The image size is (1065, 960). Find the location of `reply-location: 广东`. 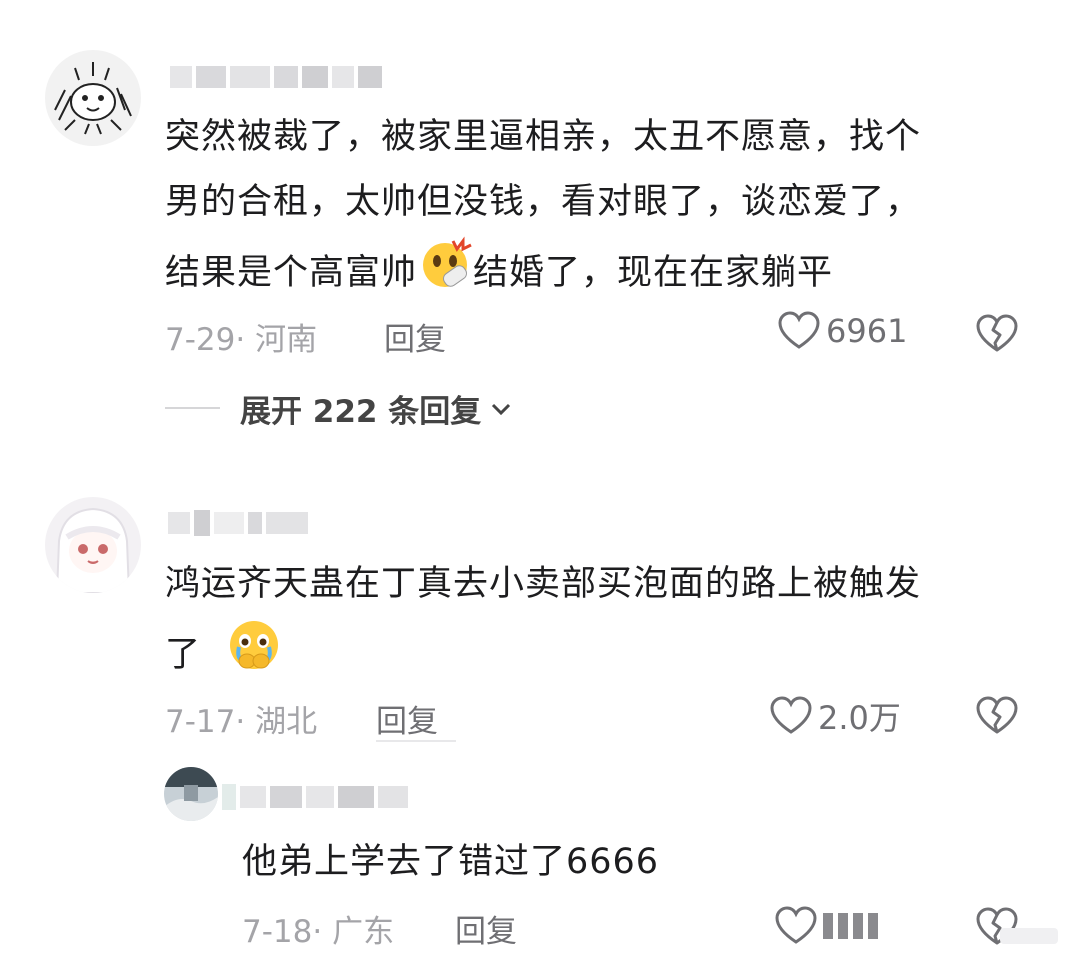

reply-location: 广东 is located at coordinates (363, 932).